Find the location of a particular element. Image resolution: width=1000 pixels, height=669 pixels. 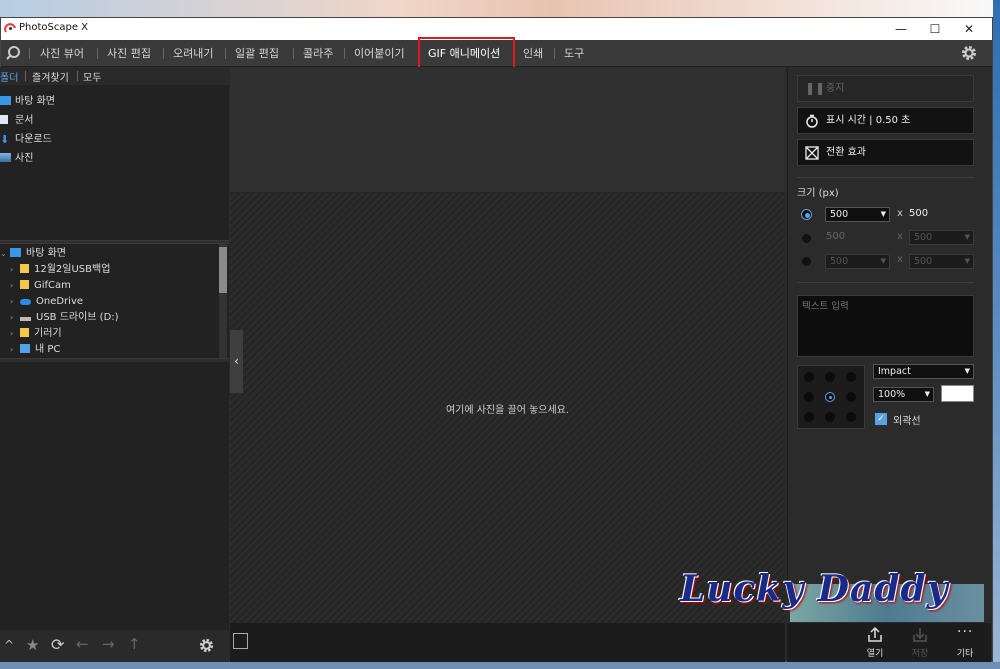

desktop-background-right is located at coordinates (996, 334).